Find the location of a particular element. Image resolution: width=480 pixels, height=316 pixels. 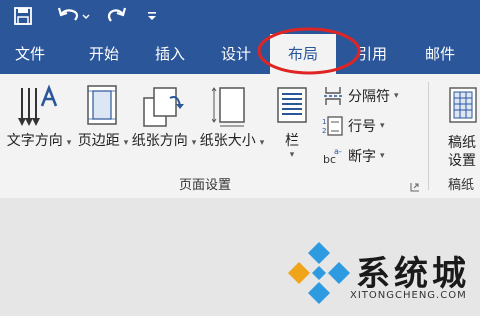

columns-button: 栏 ▾ is located at coordinates (292, 123).